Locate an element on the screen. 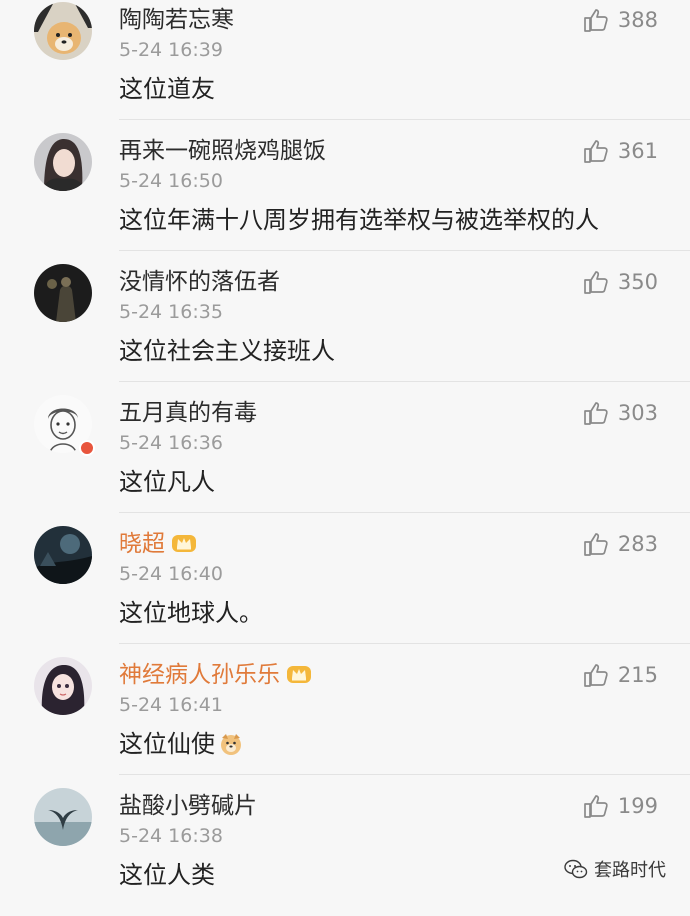 This screenshot has height=916, width=690. doge-emoji-icon is located at coordinates (231, 744).